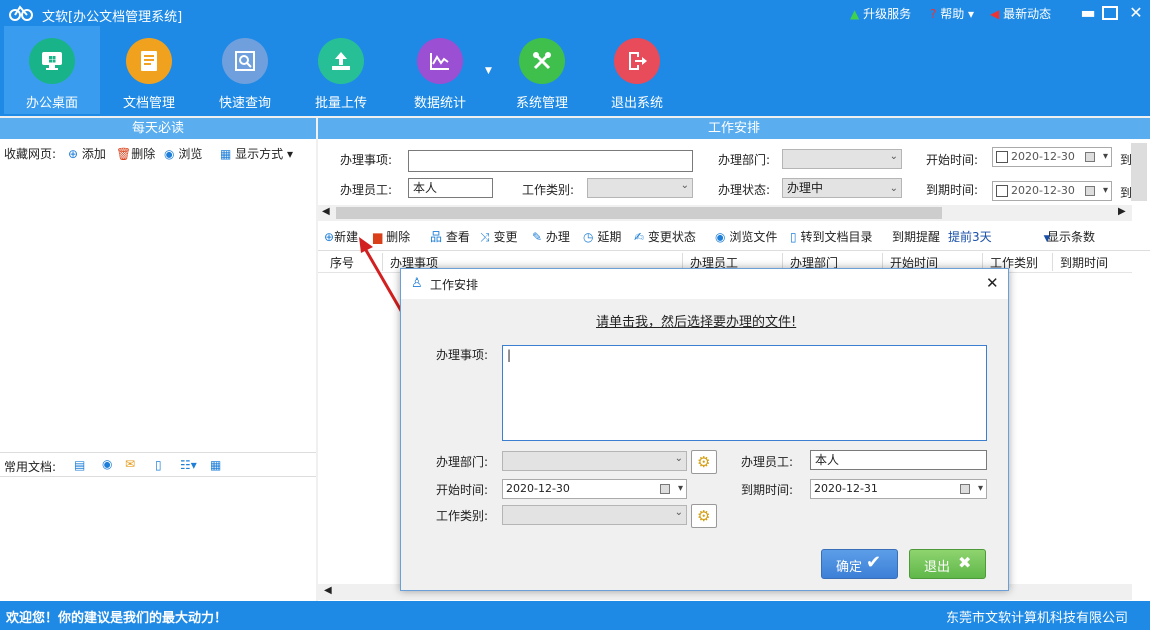 The width and height of the screenshot is (1150, 630). I want to click on col-due: 到期时间, so click(1084, 262).